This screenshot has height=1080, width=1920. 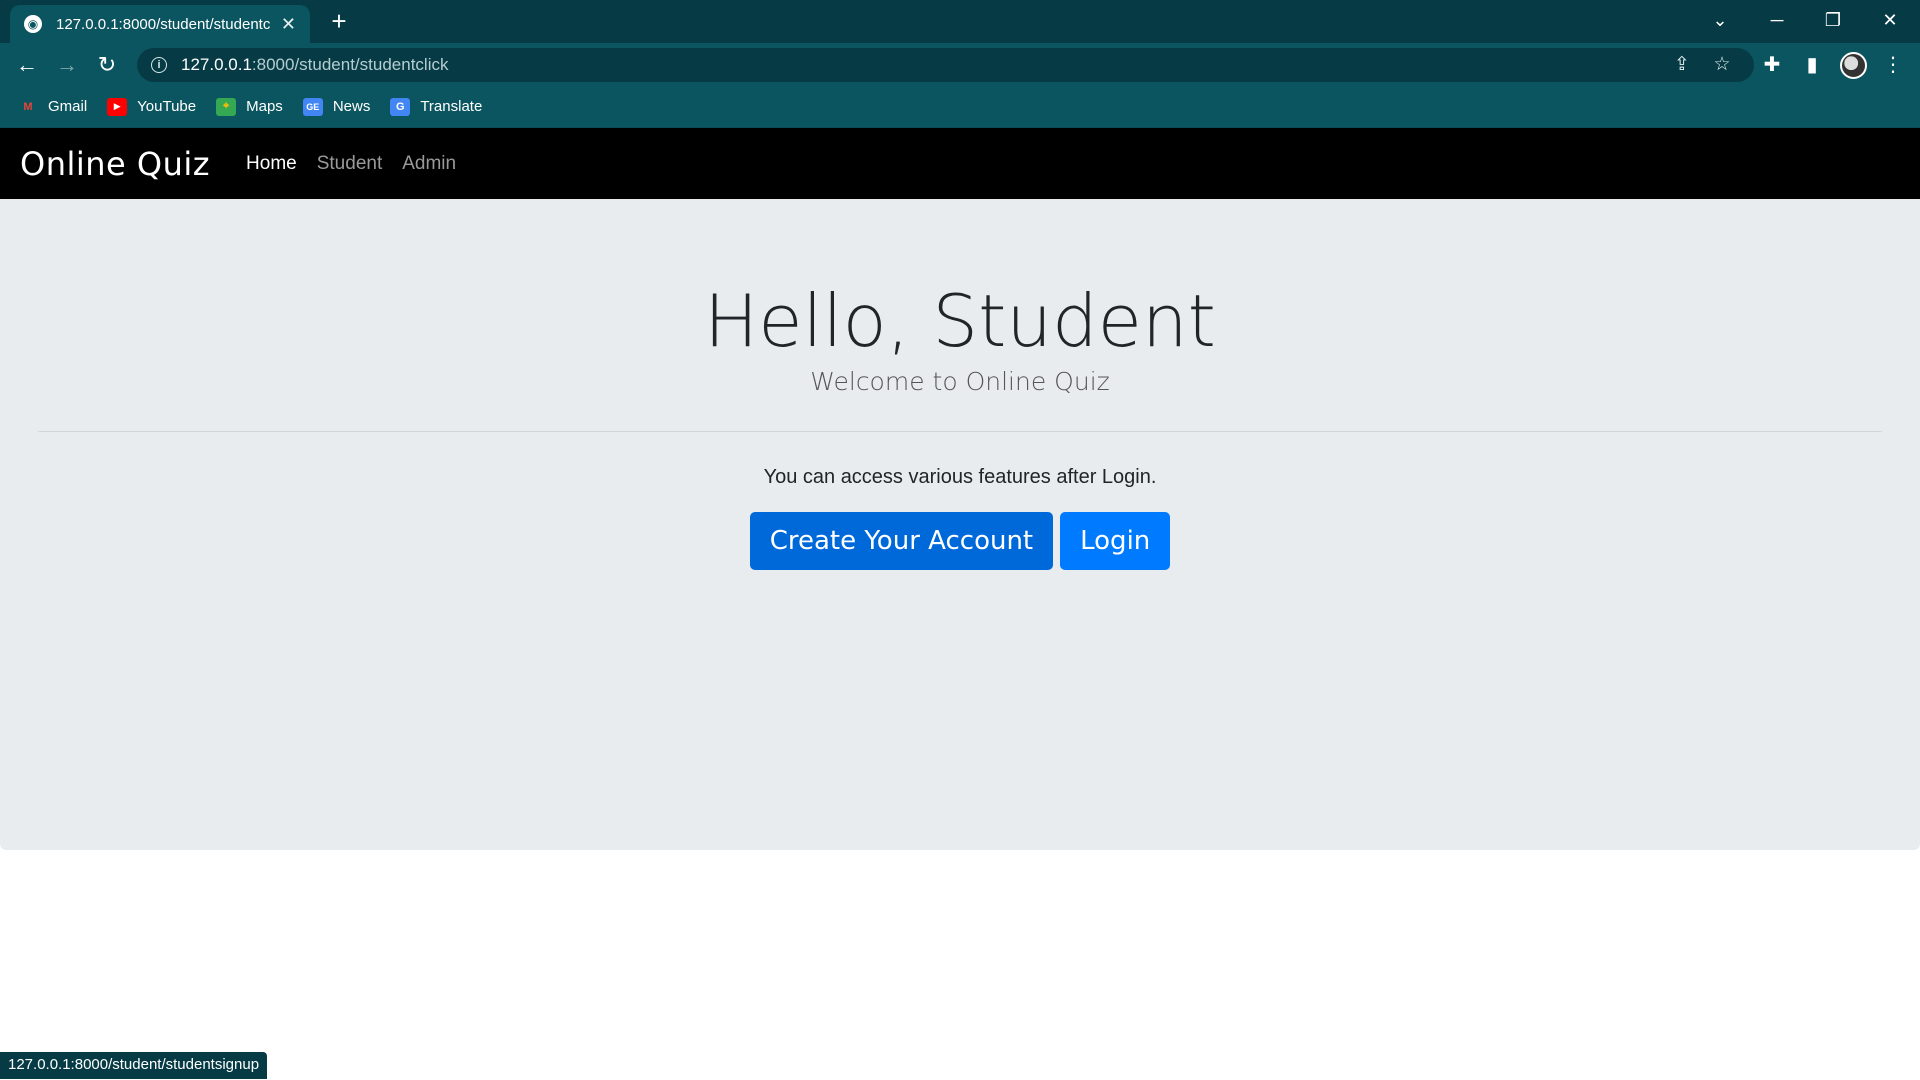 I want to click on bookmark-label: Maps, so click(x=264, y=106).